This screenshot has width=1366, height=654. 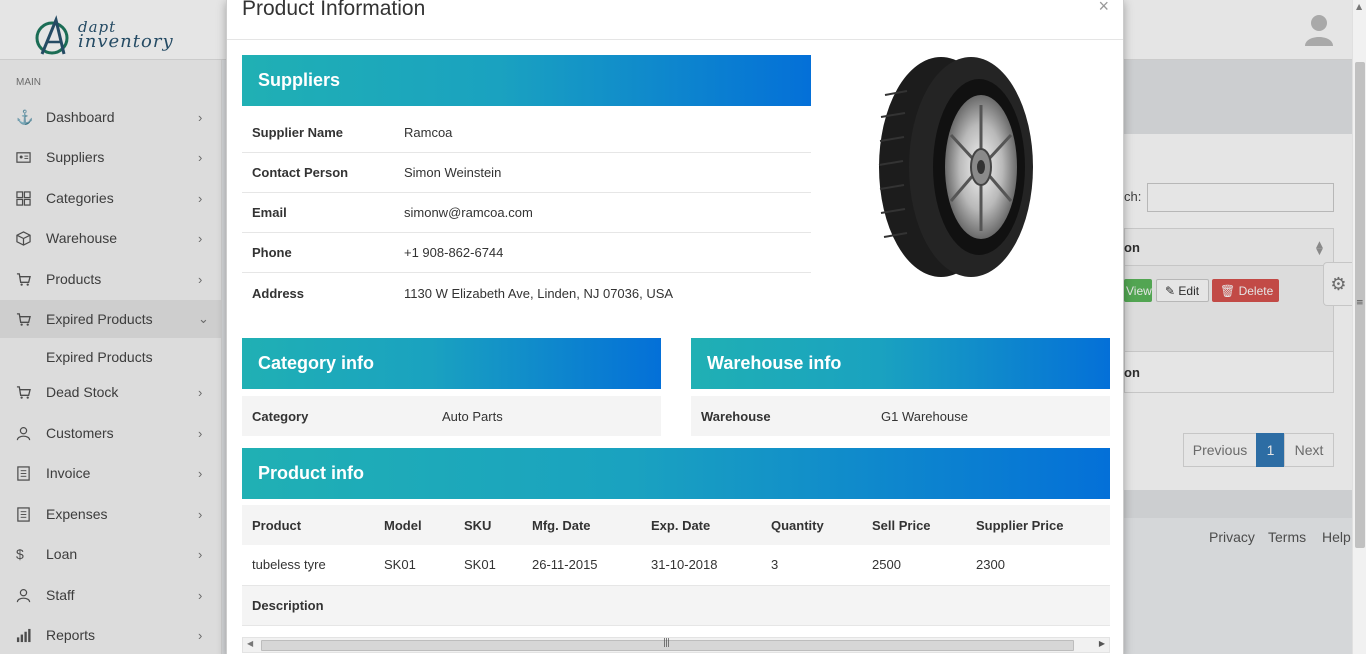 I want to click on scrollbar-grip-icon: |||, so click(x=666, y=643).